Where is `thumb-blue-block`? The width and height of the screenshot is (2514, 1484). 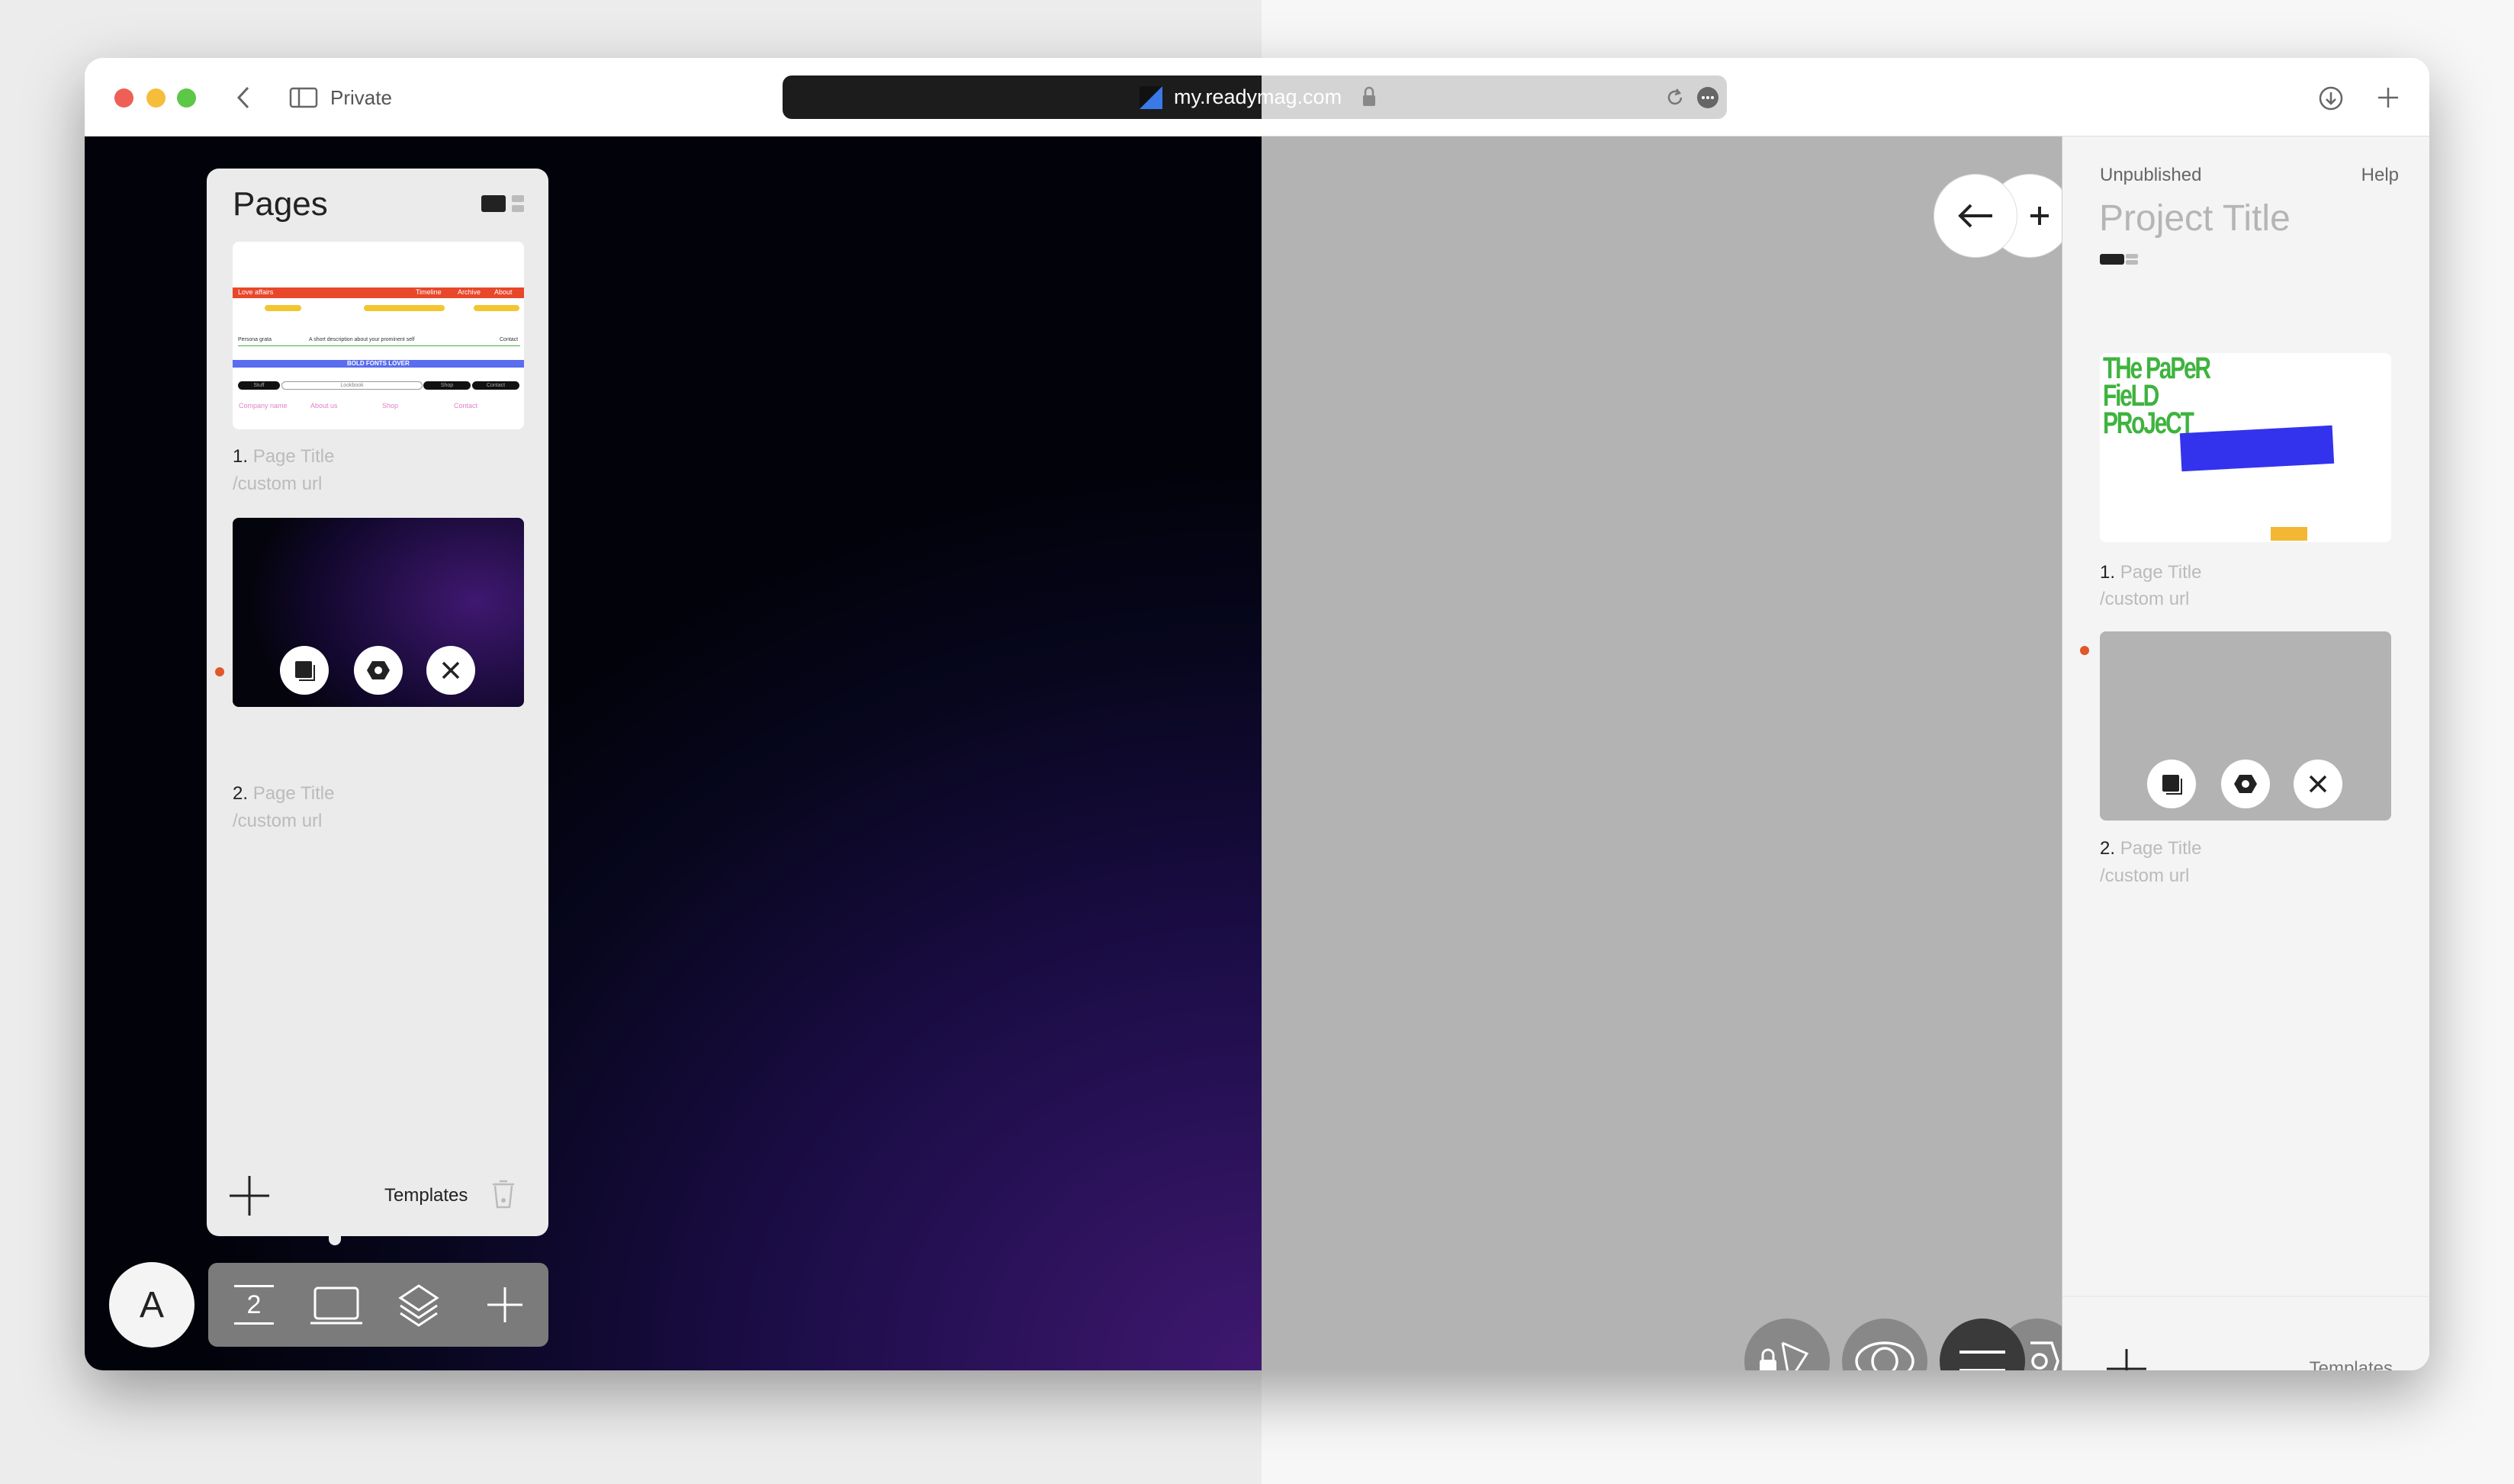
thumb-blue-block is located at coordinates (2257, 449).